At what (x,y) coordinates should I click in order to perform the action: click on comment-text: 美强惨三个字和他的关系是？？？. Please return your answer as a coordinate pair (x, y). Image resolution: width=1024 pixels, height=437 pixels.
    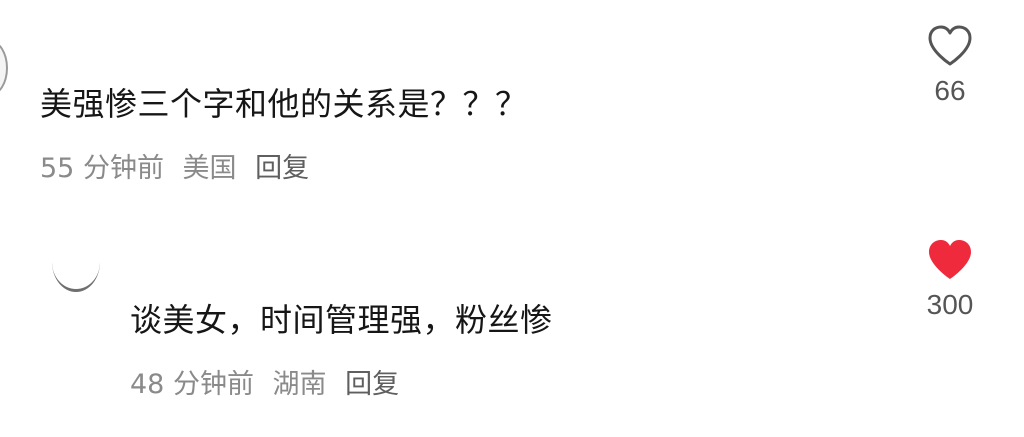
    Looking at the image, I should click on (284, 104).